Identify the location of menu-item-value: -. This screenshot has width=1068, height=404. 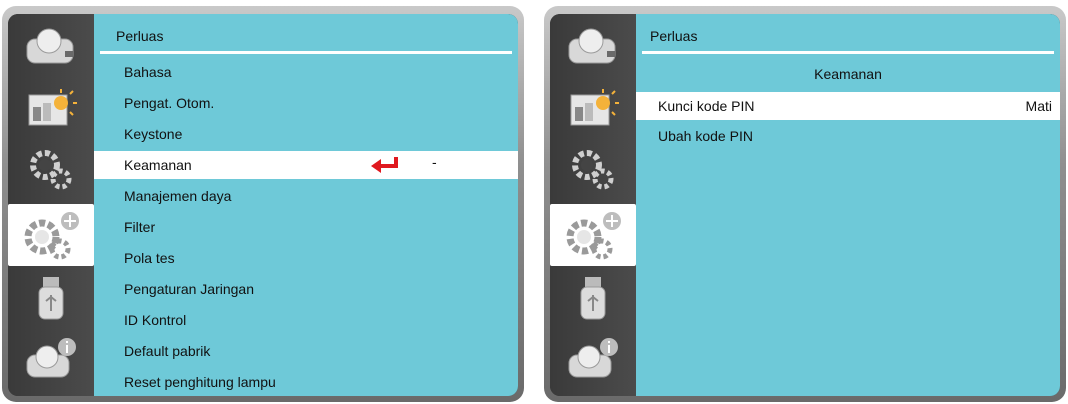
(434, 162).